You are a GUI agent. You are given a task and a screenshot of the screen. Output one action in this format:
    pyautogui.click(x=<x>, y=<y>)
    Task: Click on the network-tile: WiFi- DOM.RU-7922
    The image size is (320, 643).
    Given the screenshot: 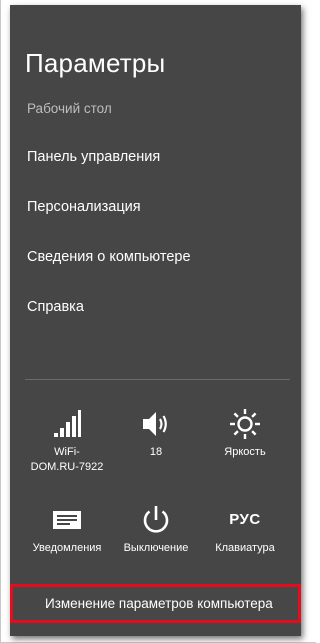 What is the action you would take?
    pyautogui.click(x=67, y=441)
    